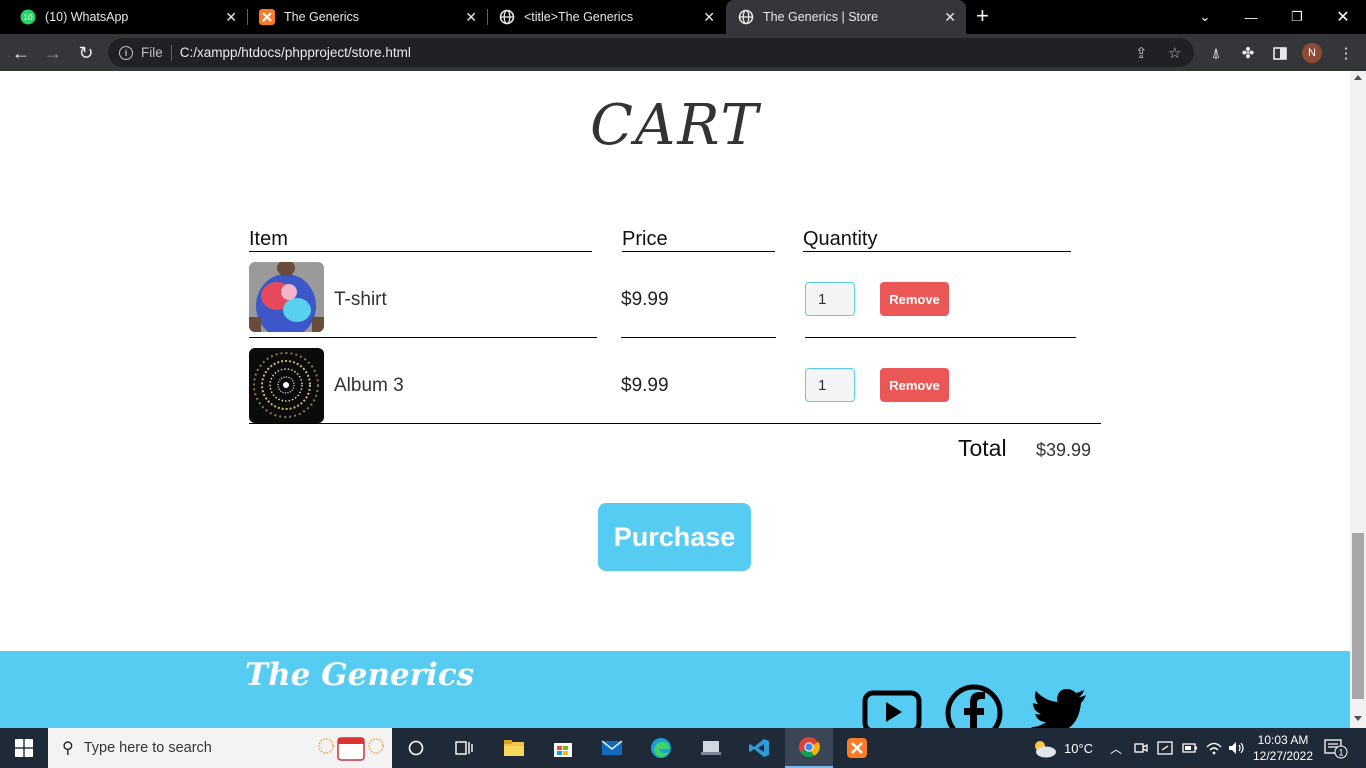  Describe the element at coordinates (295, 52) in the screenshot. I see `address-url: C:/xampp/htdocs/phpproject/store.html` at that location.